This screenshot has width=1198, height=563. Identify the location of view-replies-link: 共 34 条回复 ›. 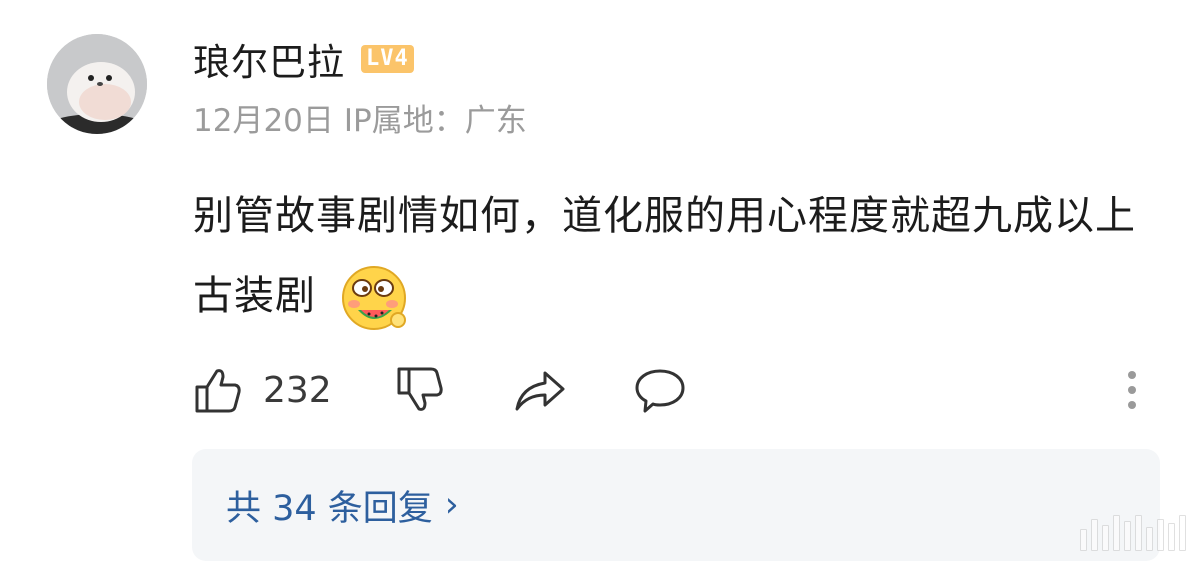
(342, 505).